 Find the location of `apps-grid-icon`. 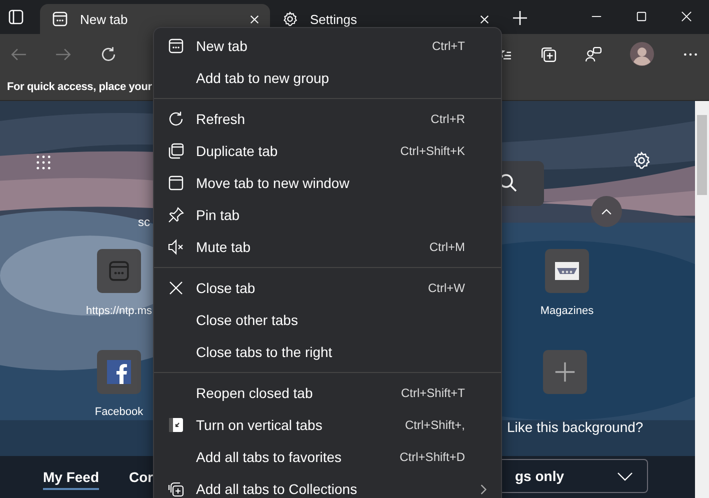

apps-grid-icon is located at coordinates (43, 162).